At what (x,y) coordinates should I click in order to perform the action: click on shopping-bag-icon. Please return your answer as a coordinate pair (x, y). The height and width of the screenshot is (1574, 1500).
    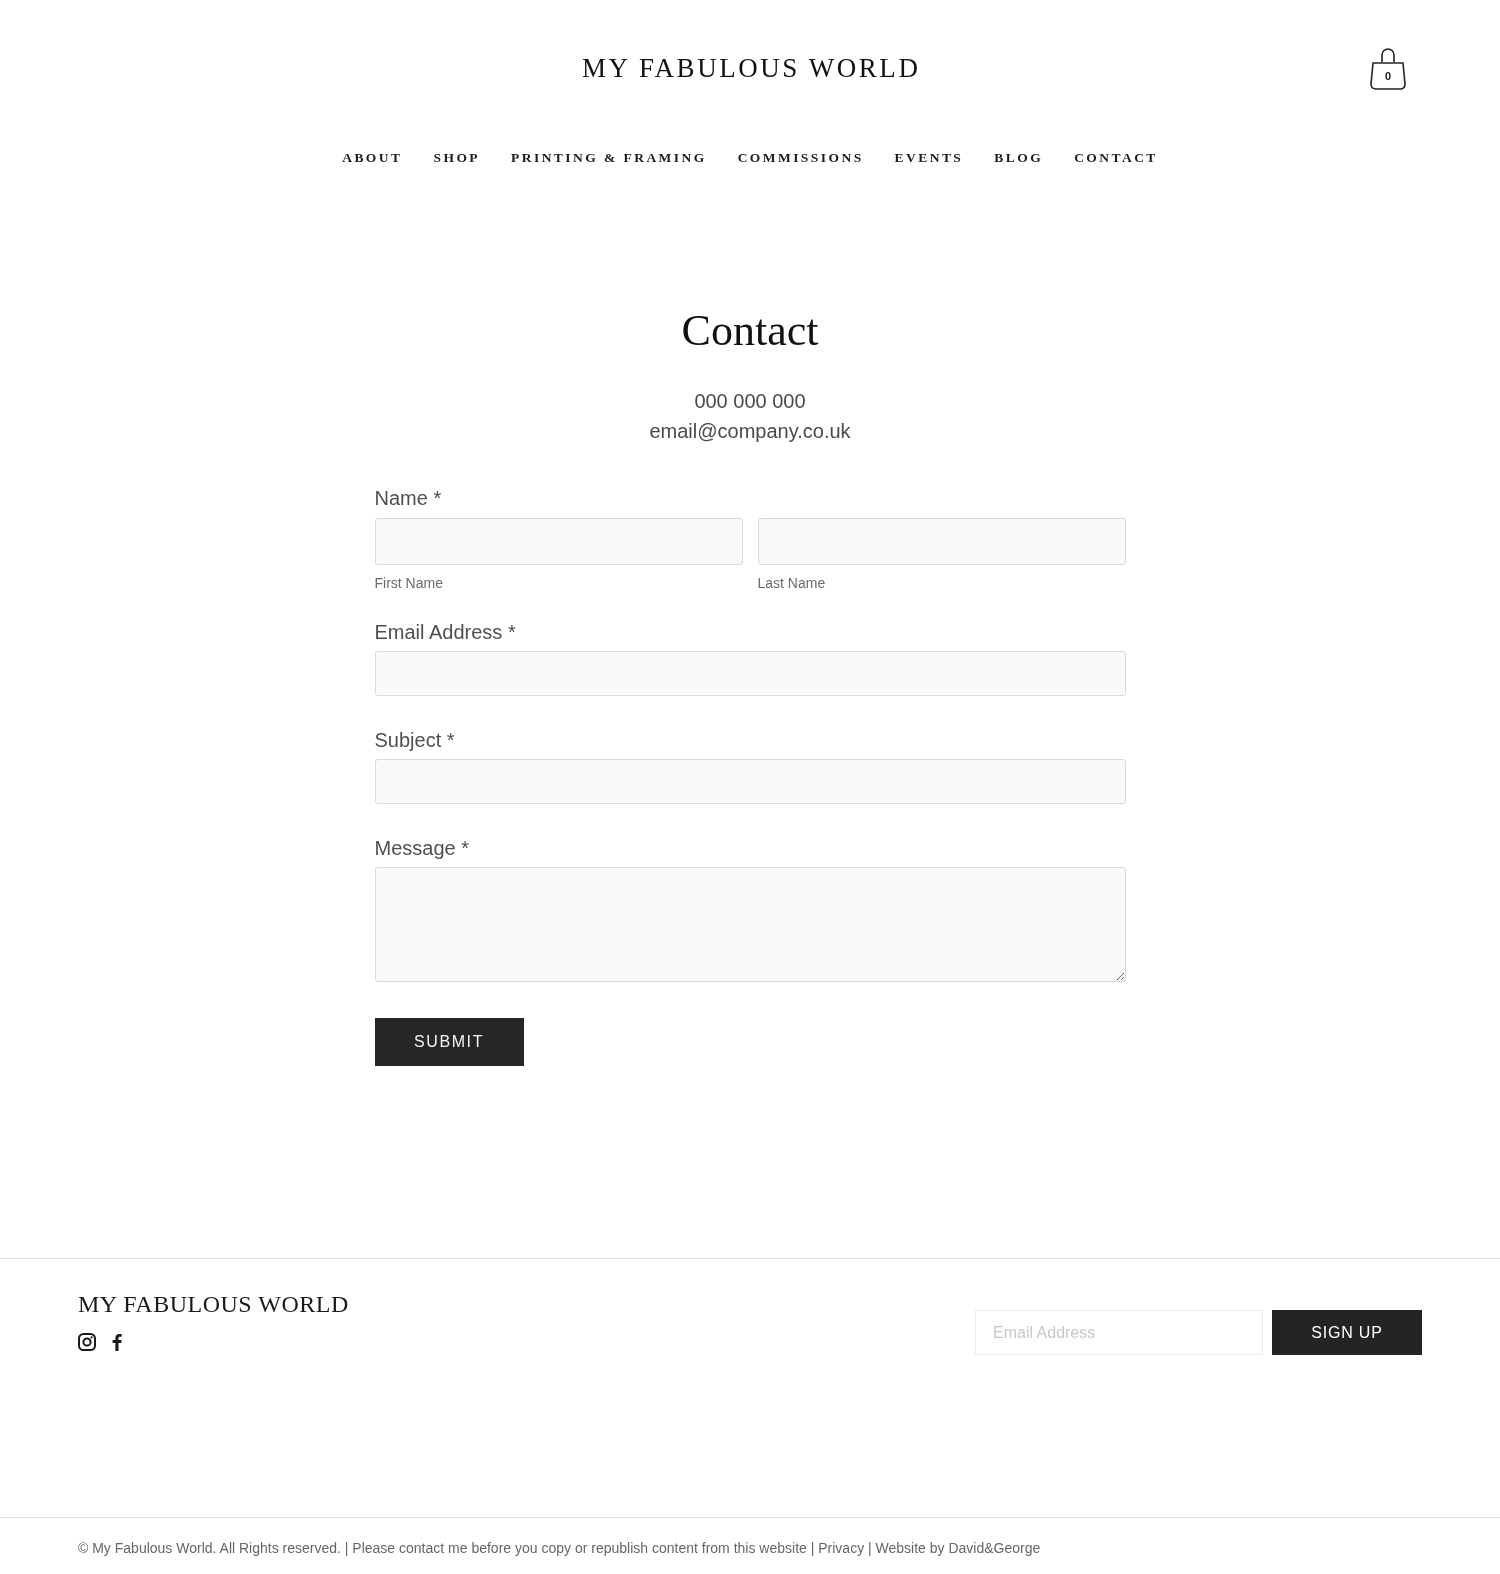
    Looking at the image, I should click on (1388, 68).